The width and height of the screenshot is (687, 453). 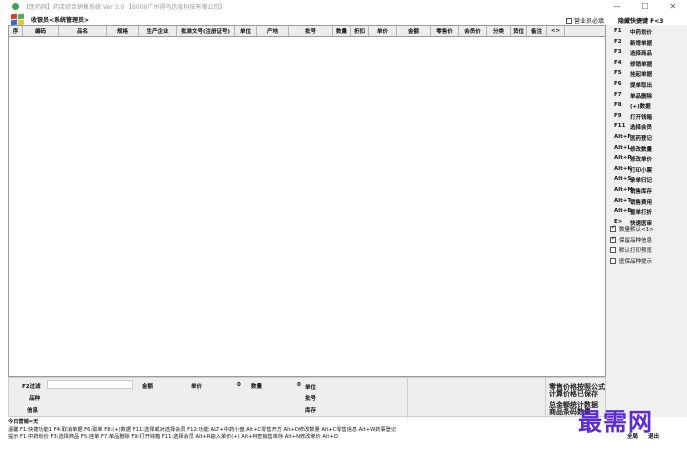 I want to click on shortcut-label: 中药划价, so click(x=641, y=33).